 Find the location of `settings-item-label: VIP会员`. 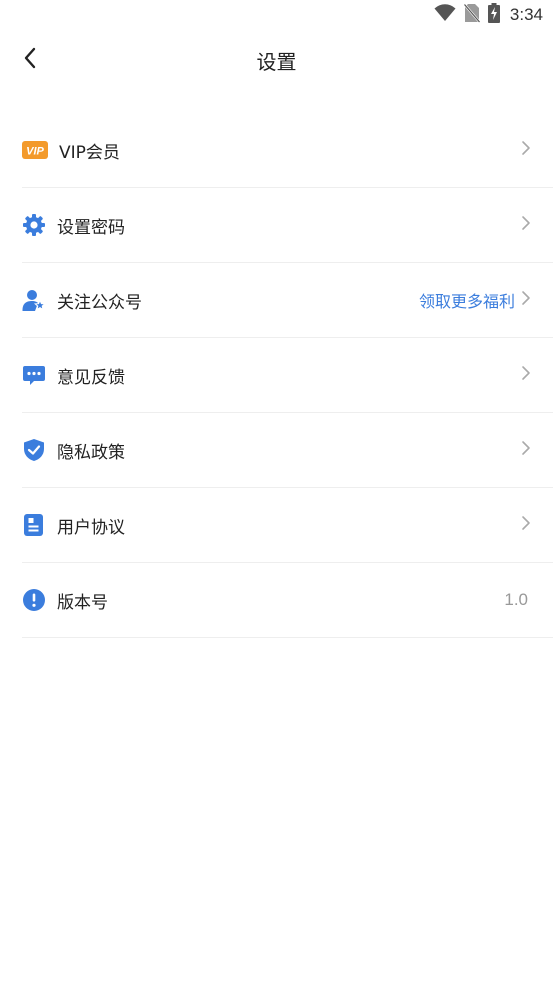

settings-item-label: VIP会员 is located at coordinates (89, 152).